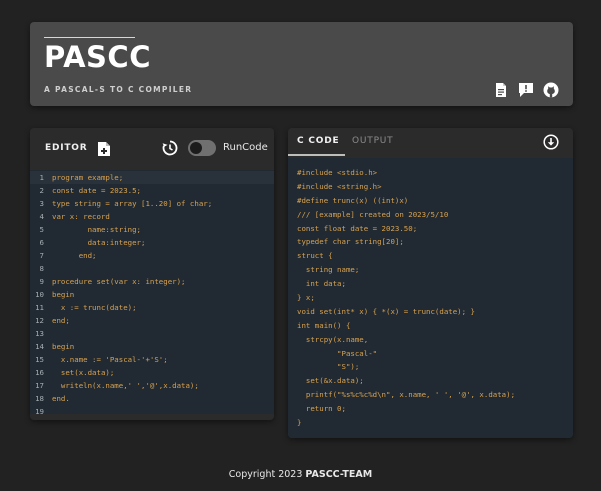 The width and height of the screenshot is (601, 491). I want to click on output-line: set(&x.data);, so click(330, 381).